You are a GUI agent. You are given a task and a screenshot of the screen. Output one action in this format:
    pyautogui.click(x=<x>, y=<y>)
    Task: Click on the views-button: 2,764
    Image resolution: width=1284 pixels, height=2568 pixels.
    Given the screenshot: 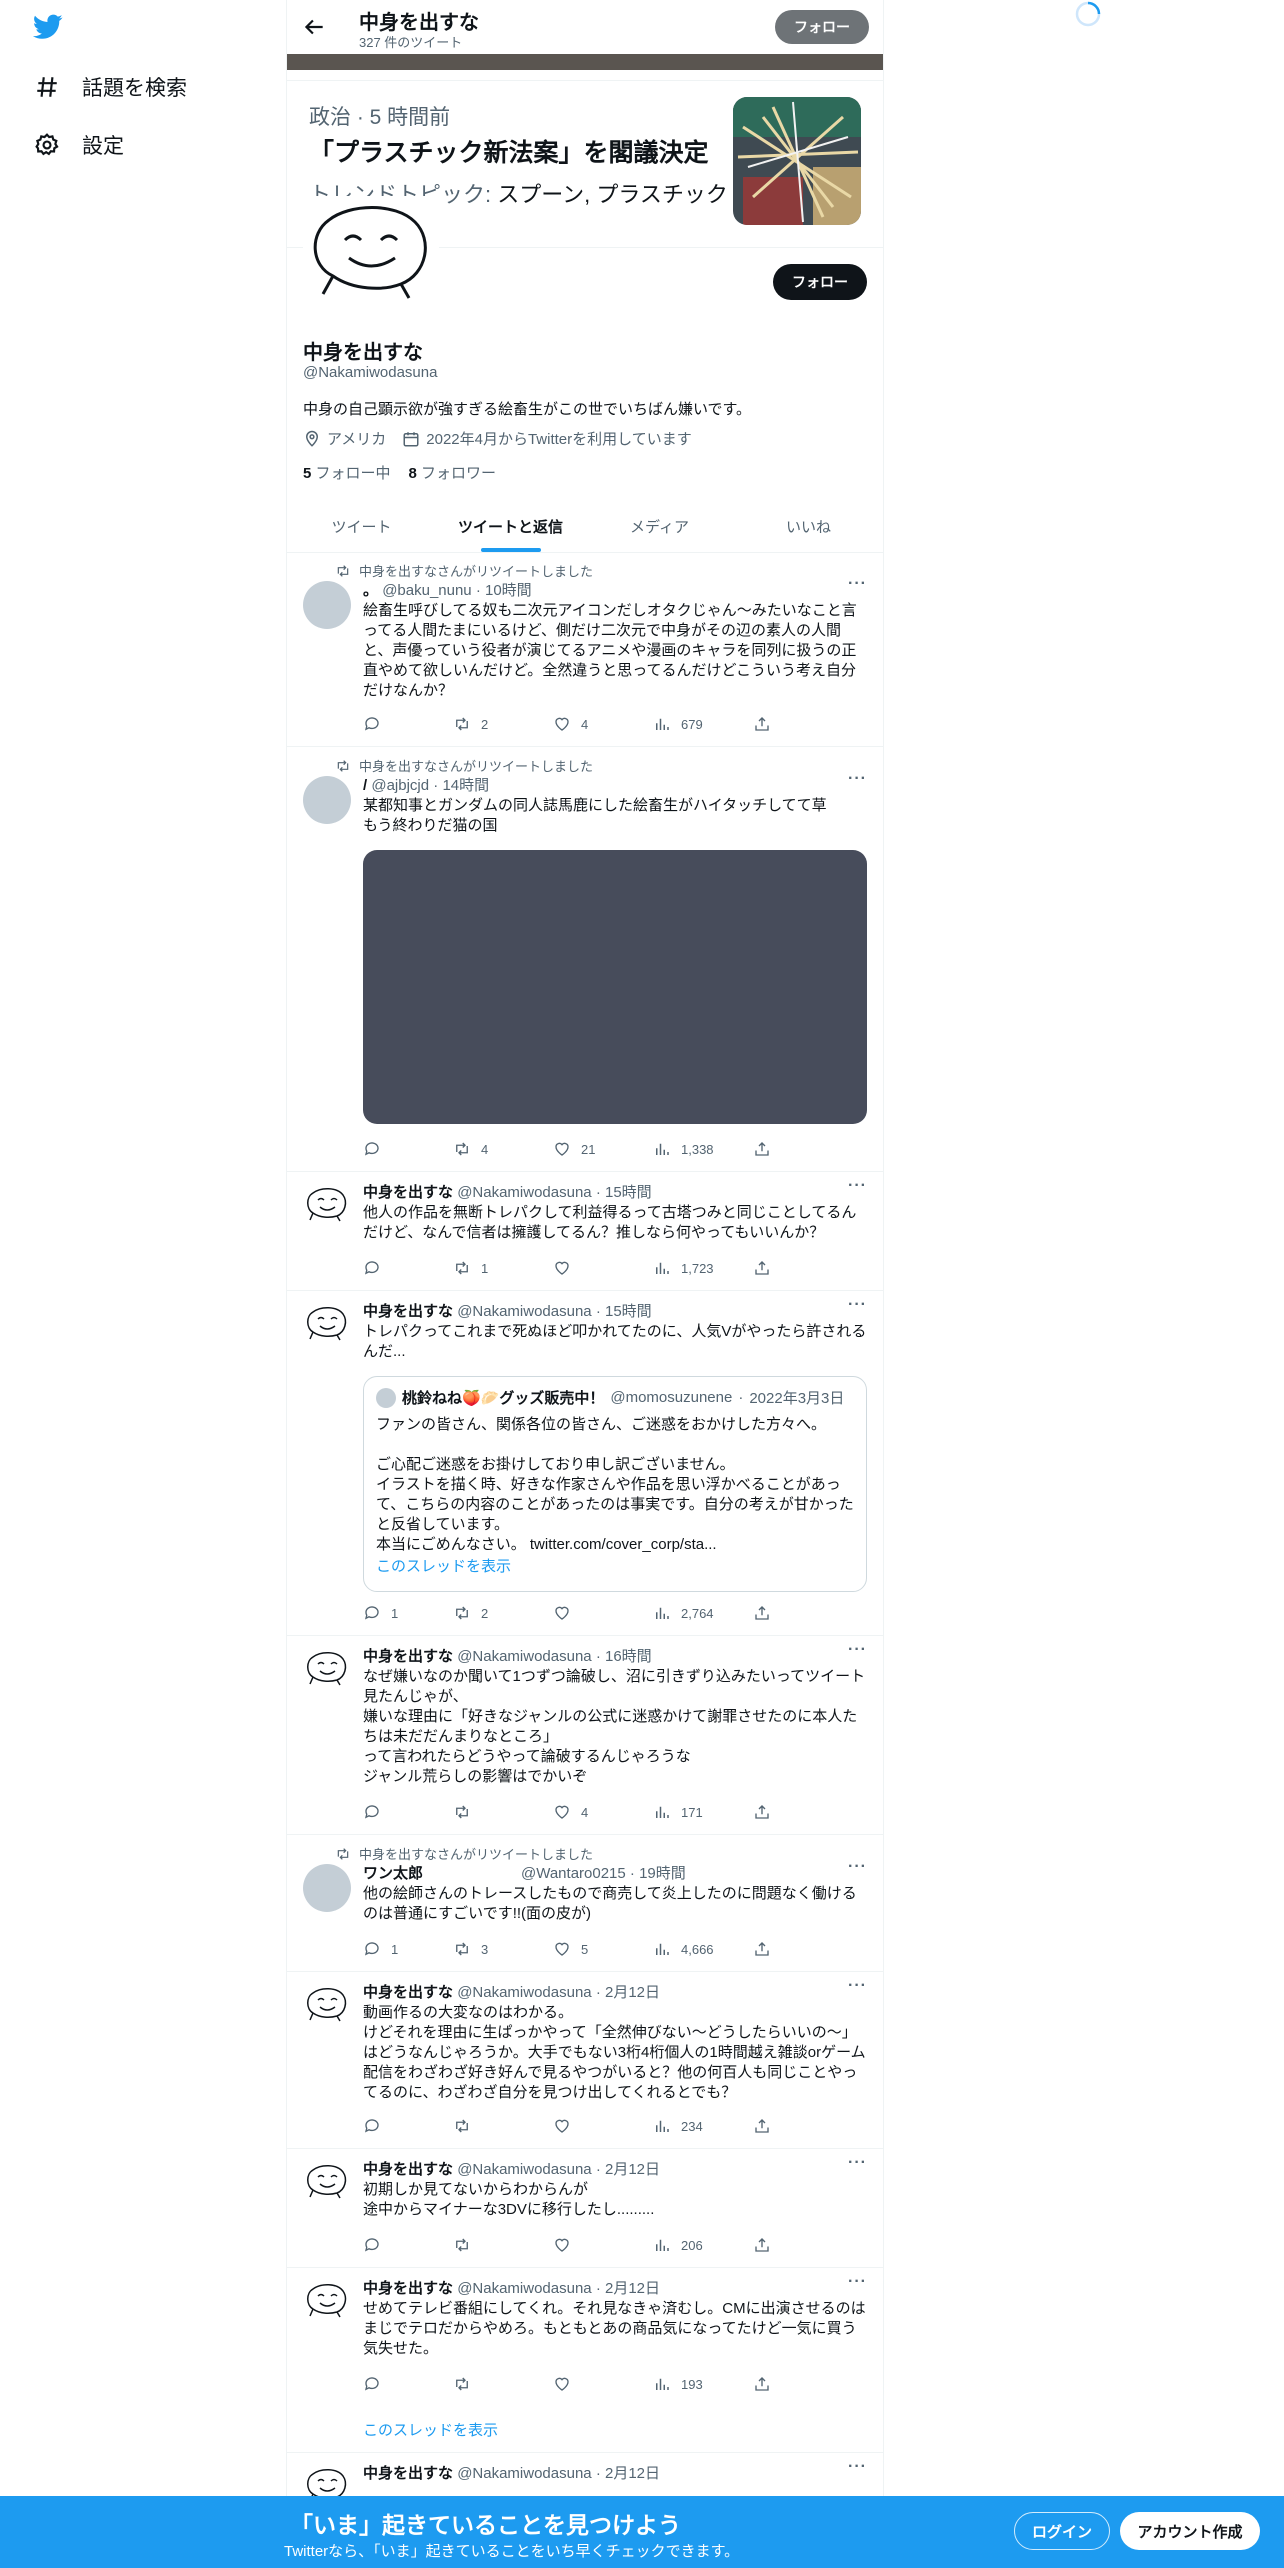 What is the action you would take?
    pyautogui.click(x=683, y=1613)
    